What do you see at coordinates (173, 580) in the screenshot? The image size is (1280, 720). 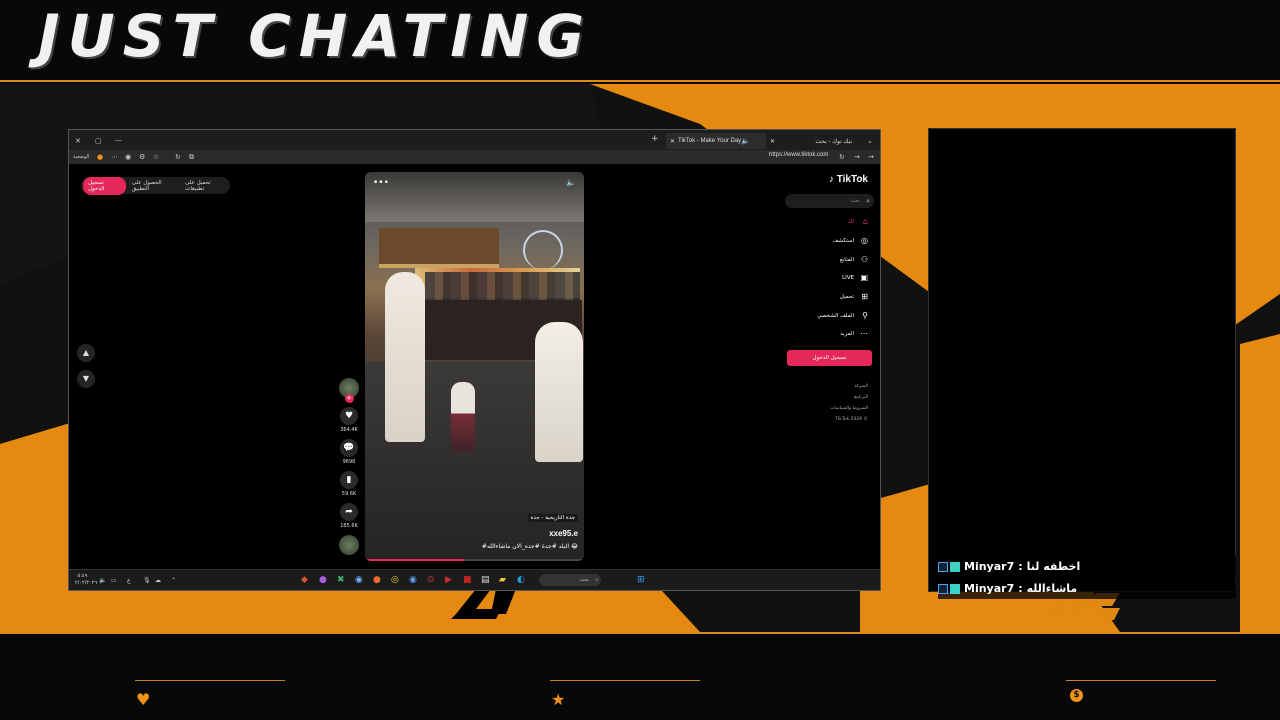 I see `tray-chevron-icon: ⌃` at bounding box center [173, 580].